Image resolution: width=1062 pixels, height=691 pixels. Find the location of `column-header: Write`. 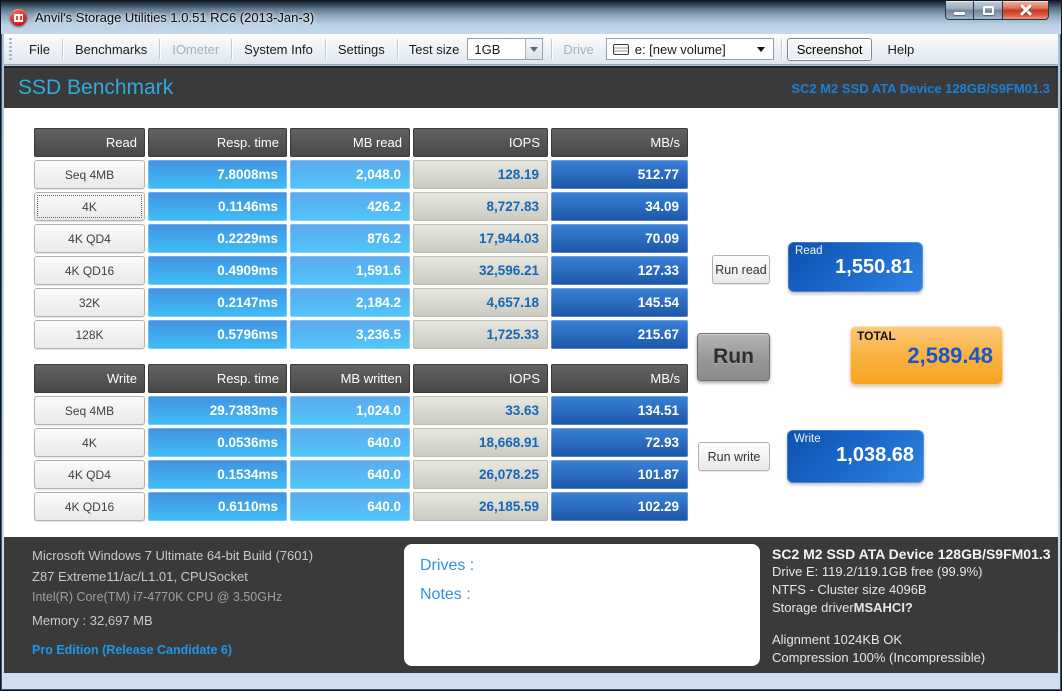

column-header: Write is located at coordinates (89, 378).